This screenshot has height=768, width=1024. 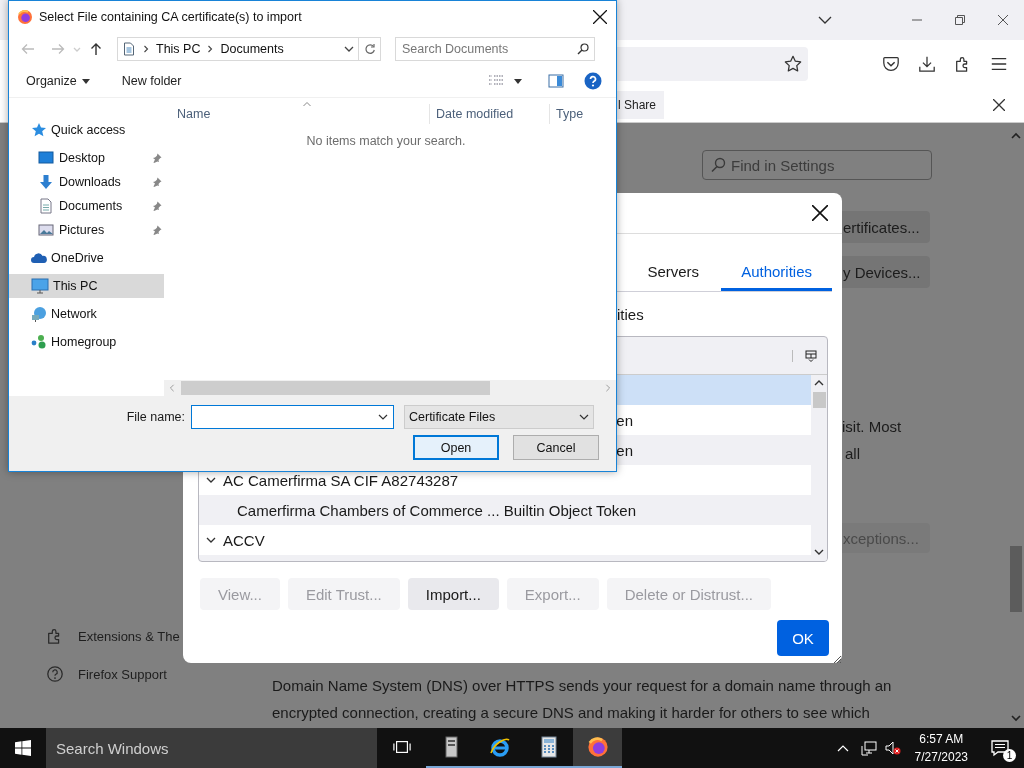 What do you see at coordinates (178, 49) in the screenshot?
I see `breadcrumb-item: This PC` at bounding box center [178, 49].